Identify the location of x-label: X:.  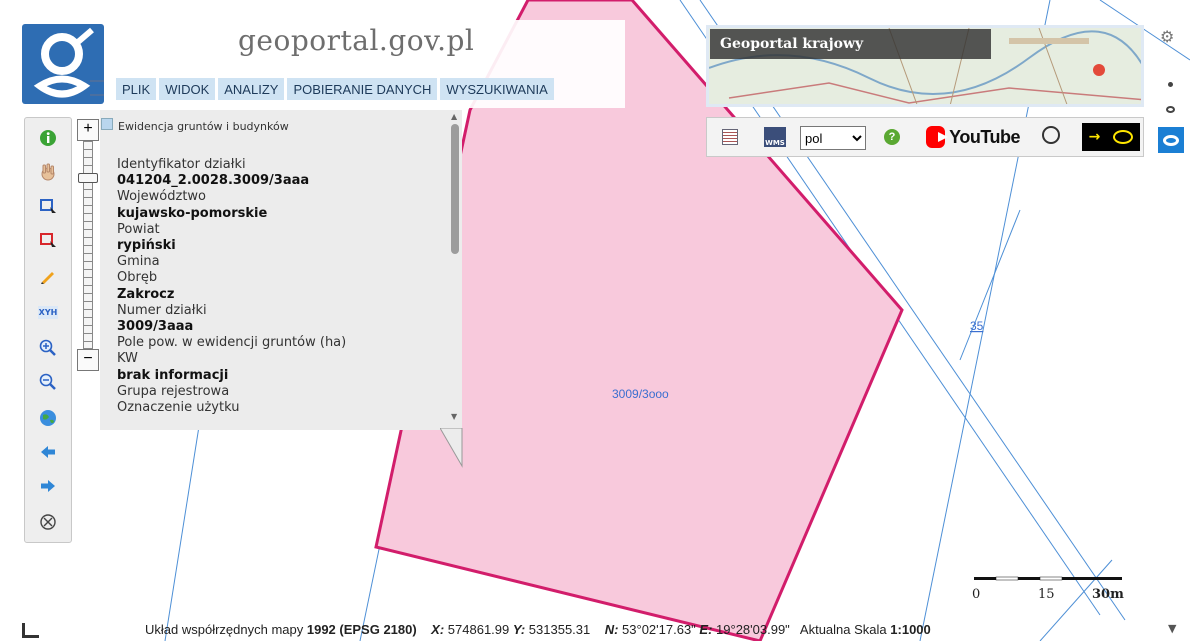
(438, 629).